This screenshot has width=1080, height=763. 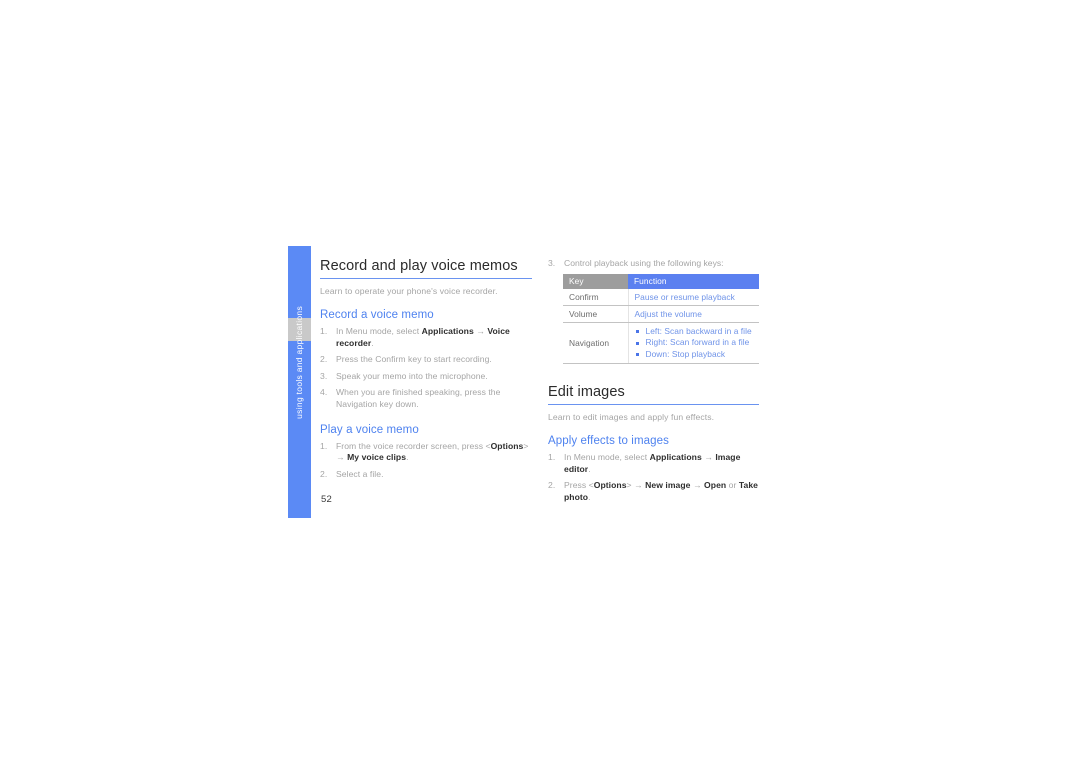 What do you see at coordinates (324, 375) in the screenshot?
I see `step-number: 3.` at bounding box center [324, 375].